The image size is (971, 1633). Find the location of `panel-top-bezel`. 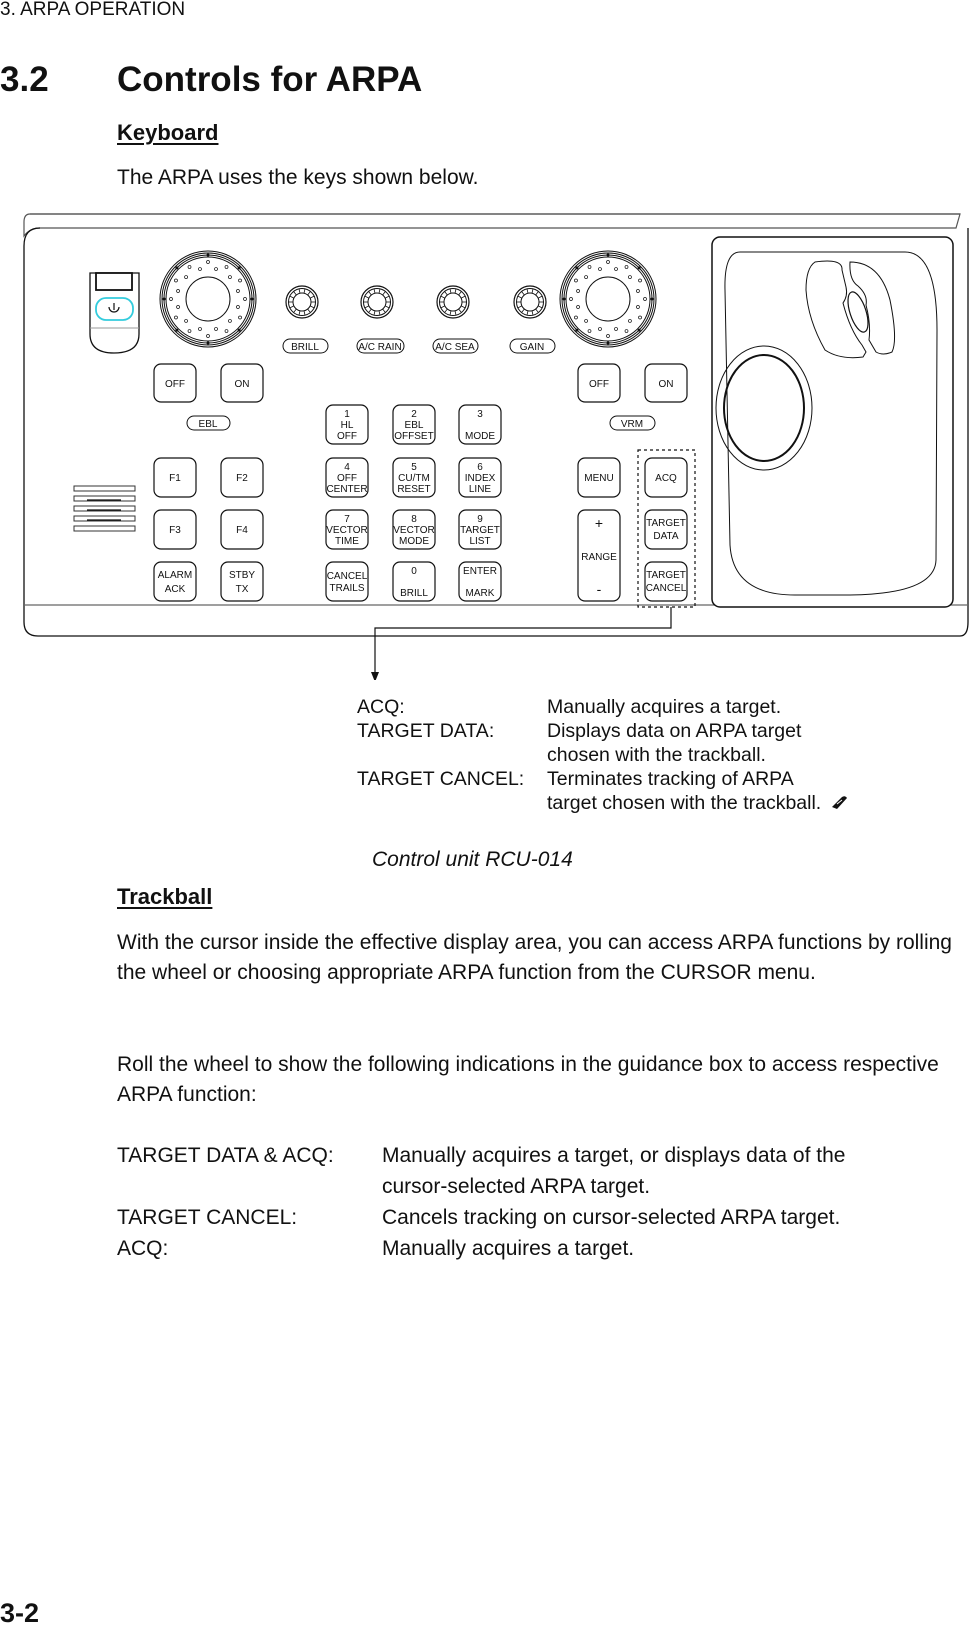

panel-top-bezel is located at coordinates (492, 225).